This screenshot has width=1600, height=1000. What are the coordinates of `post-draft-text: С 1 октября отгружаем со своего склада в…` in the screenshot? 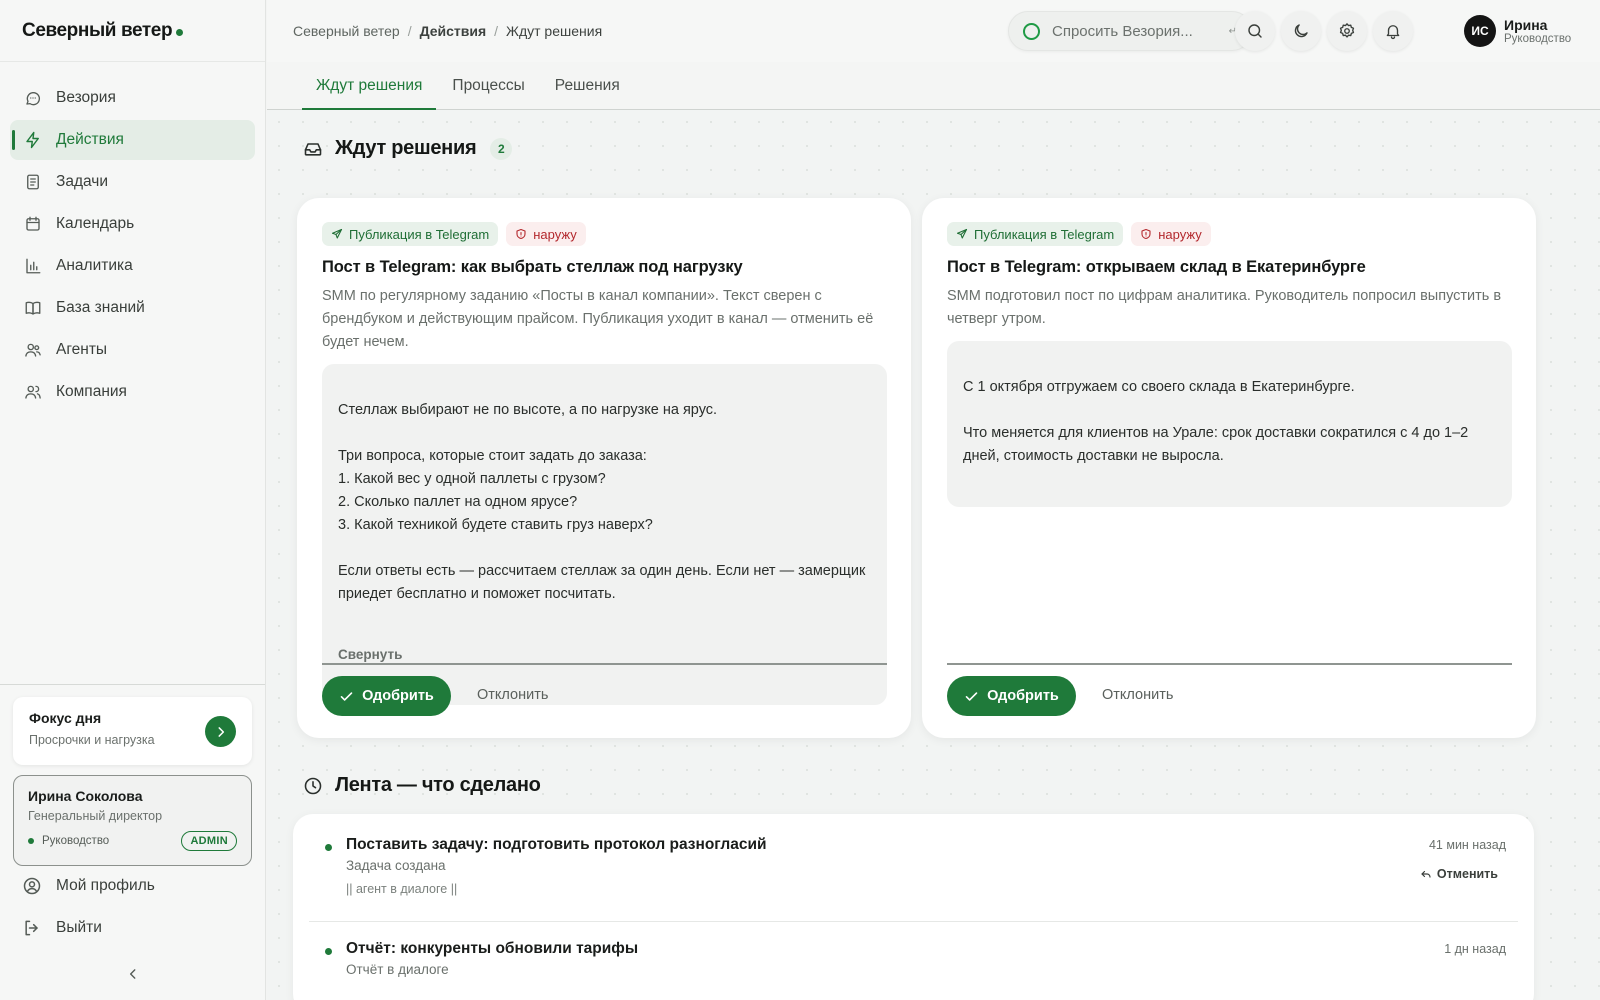 It's located at (1216, 421).